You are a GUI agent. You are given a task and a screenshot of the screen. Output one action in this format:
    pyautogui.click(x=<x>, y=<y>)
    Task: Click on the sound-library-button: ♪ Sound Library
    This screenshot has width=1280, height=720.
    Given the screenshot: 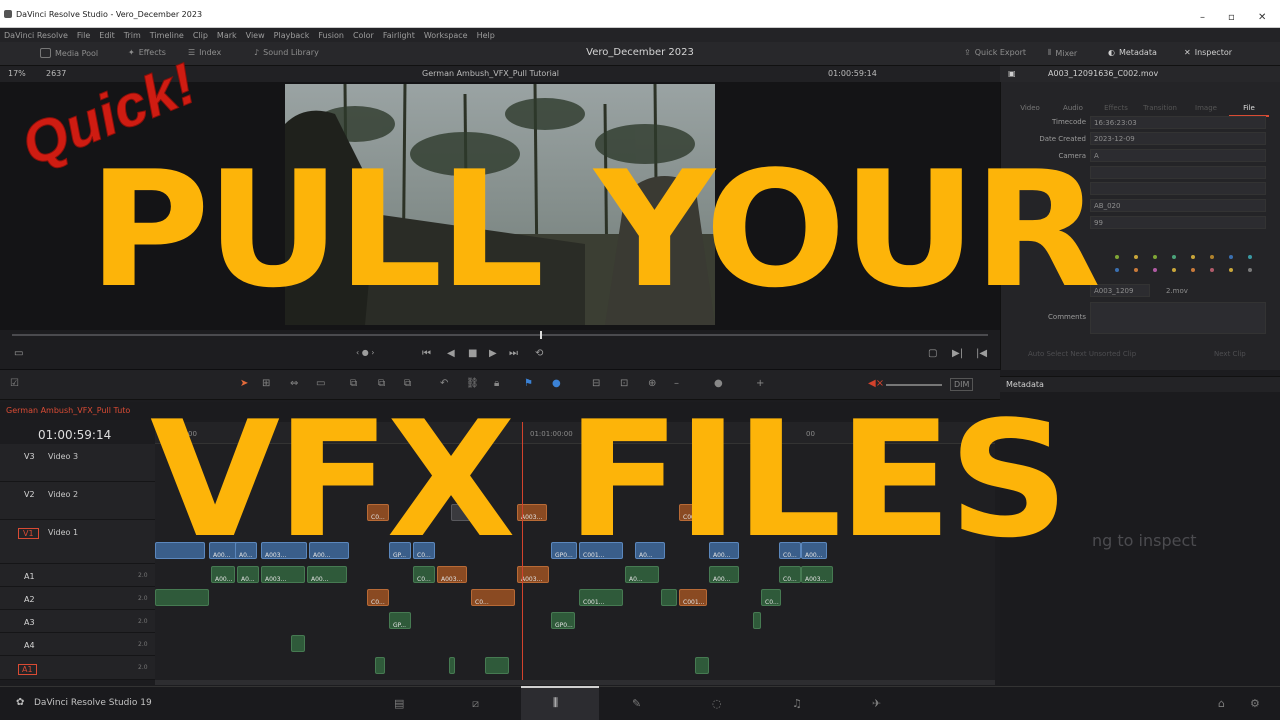 What is the action you would take?
    pyautogui.click(x=286, y=52)
    